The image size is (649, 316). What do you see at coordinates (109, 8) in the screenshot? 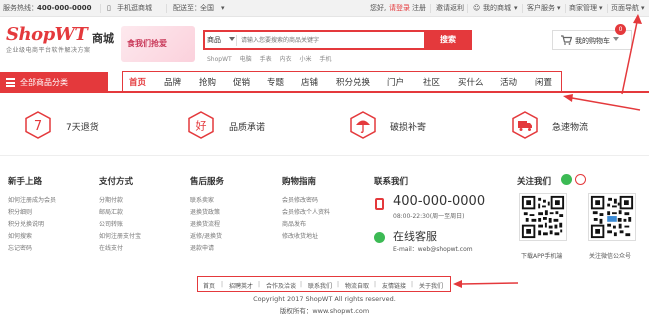
I see `mobile-icon: ▯` at bounding box center [109, 8].